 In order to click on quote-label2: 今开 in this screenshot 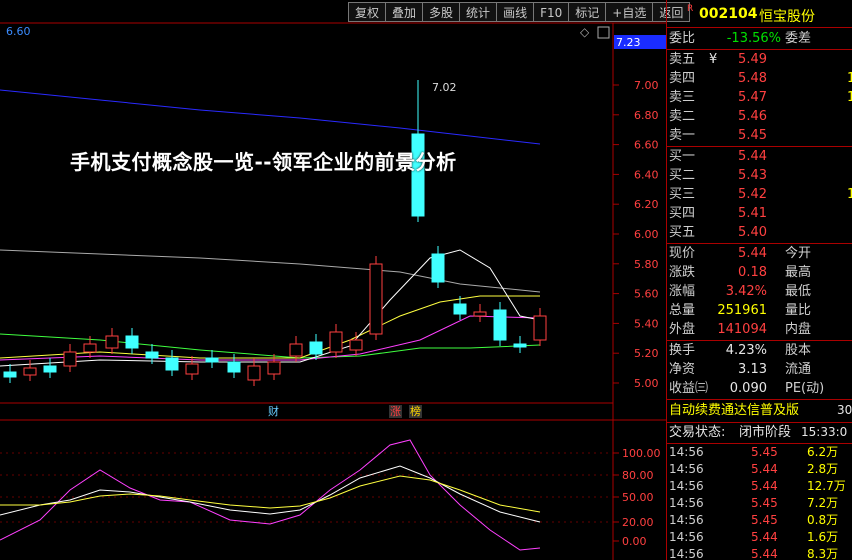, I will do `click(798, 253)`.